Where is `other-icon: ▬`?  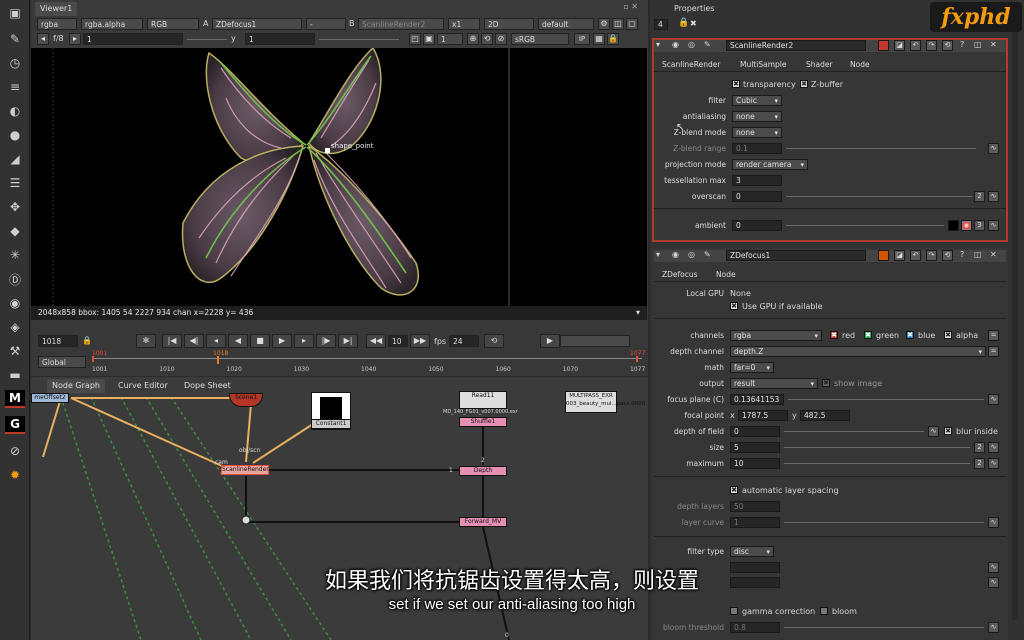 other-icon: ▬ is located at coordinates (15, 375).